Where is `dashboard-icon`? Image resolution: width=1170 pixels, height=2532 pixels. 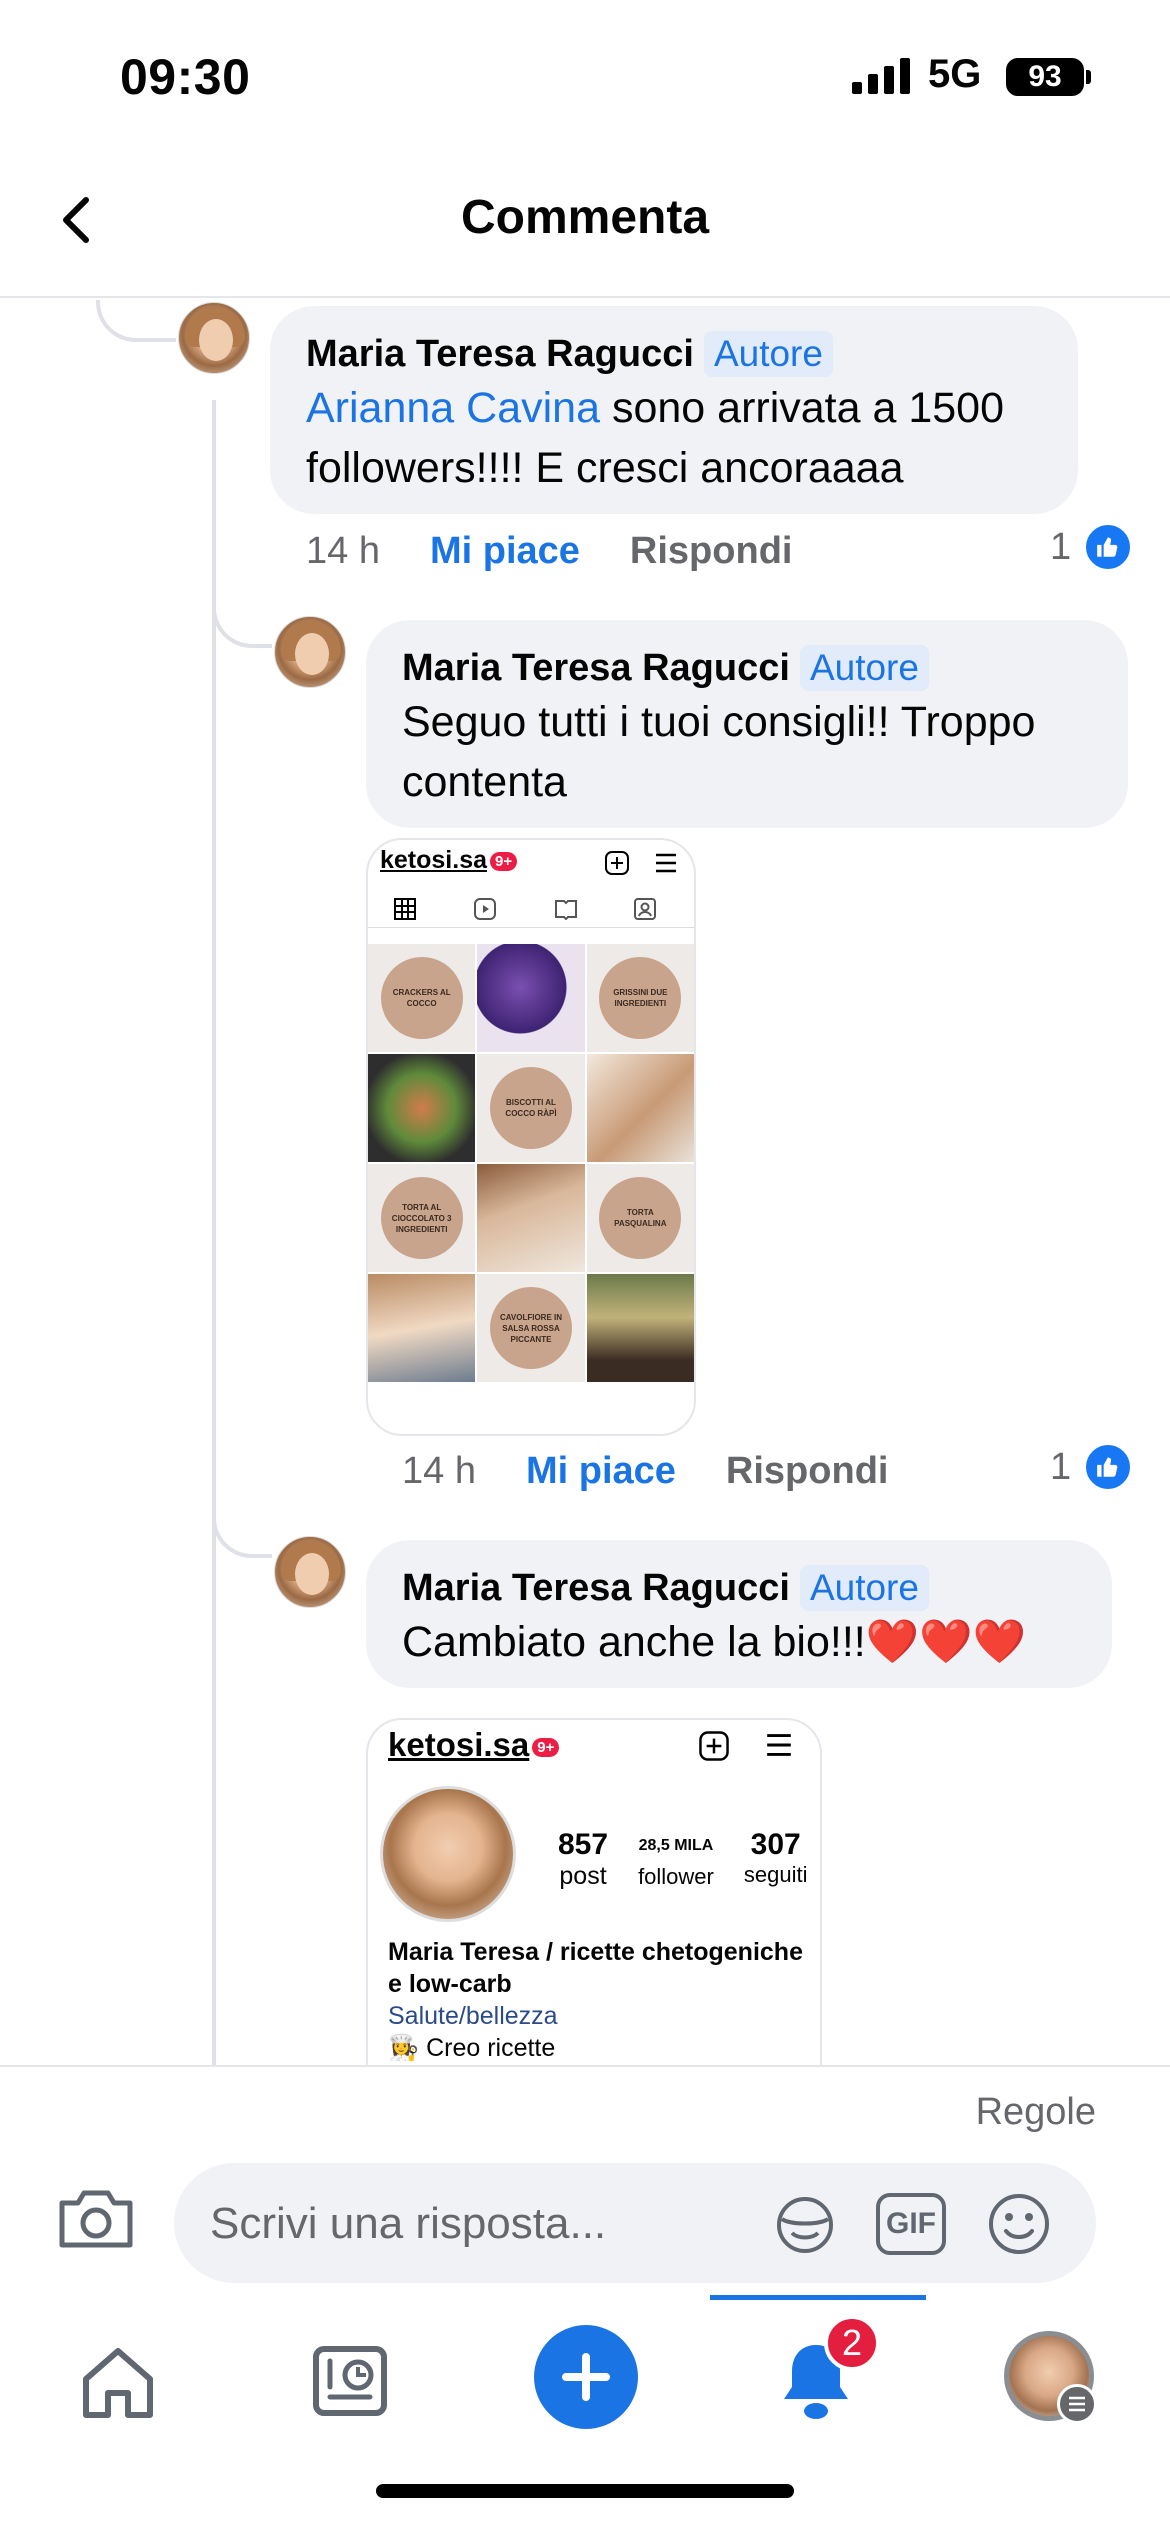
dashboard-icon is located at coordinates (350, 2381).